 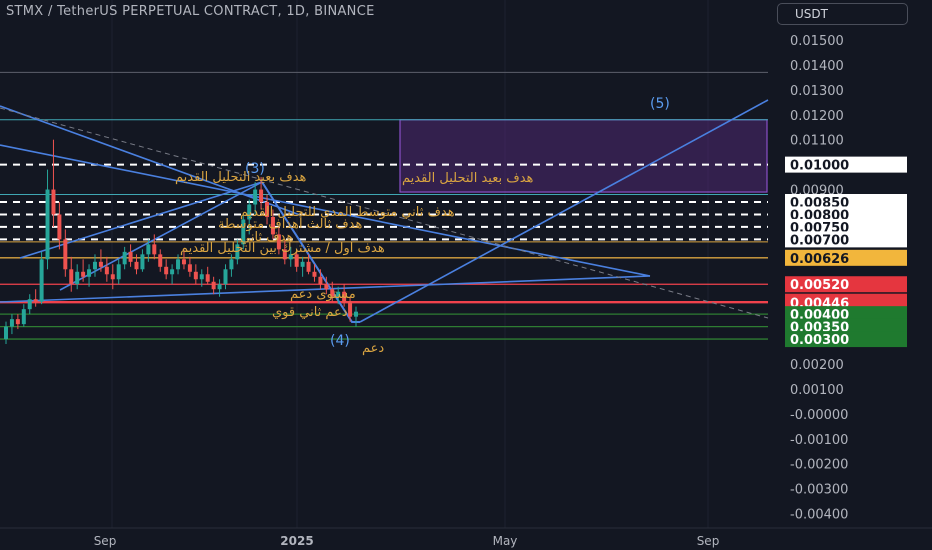 I want to click on y-tick-label: 0.00100, so click(x=817, y=390).